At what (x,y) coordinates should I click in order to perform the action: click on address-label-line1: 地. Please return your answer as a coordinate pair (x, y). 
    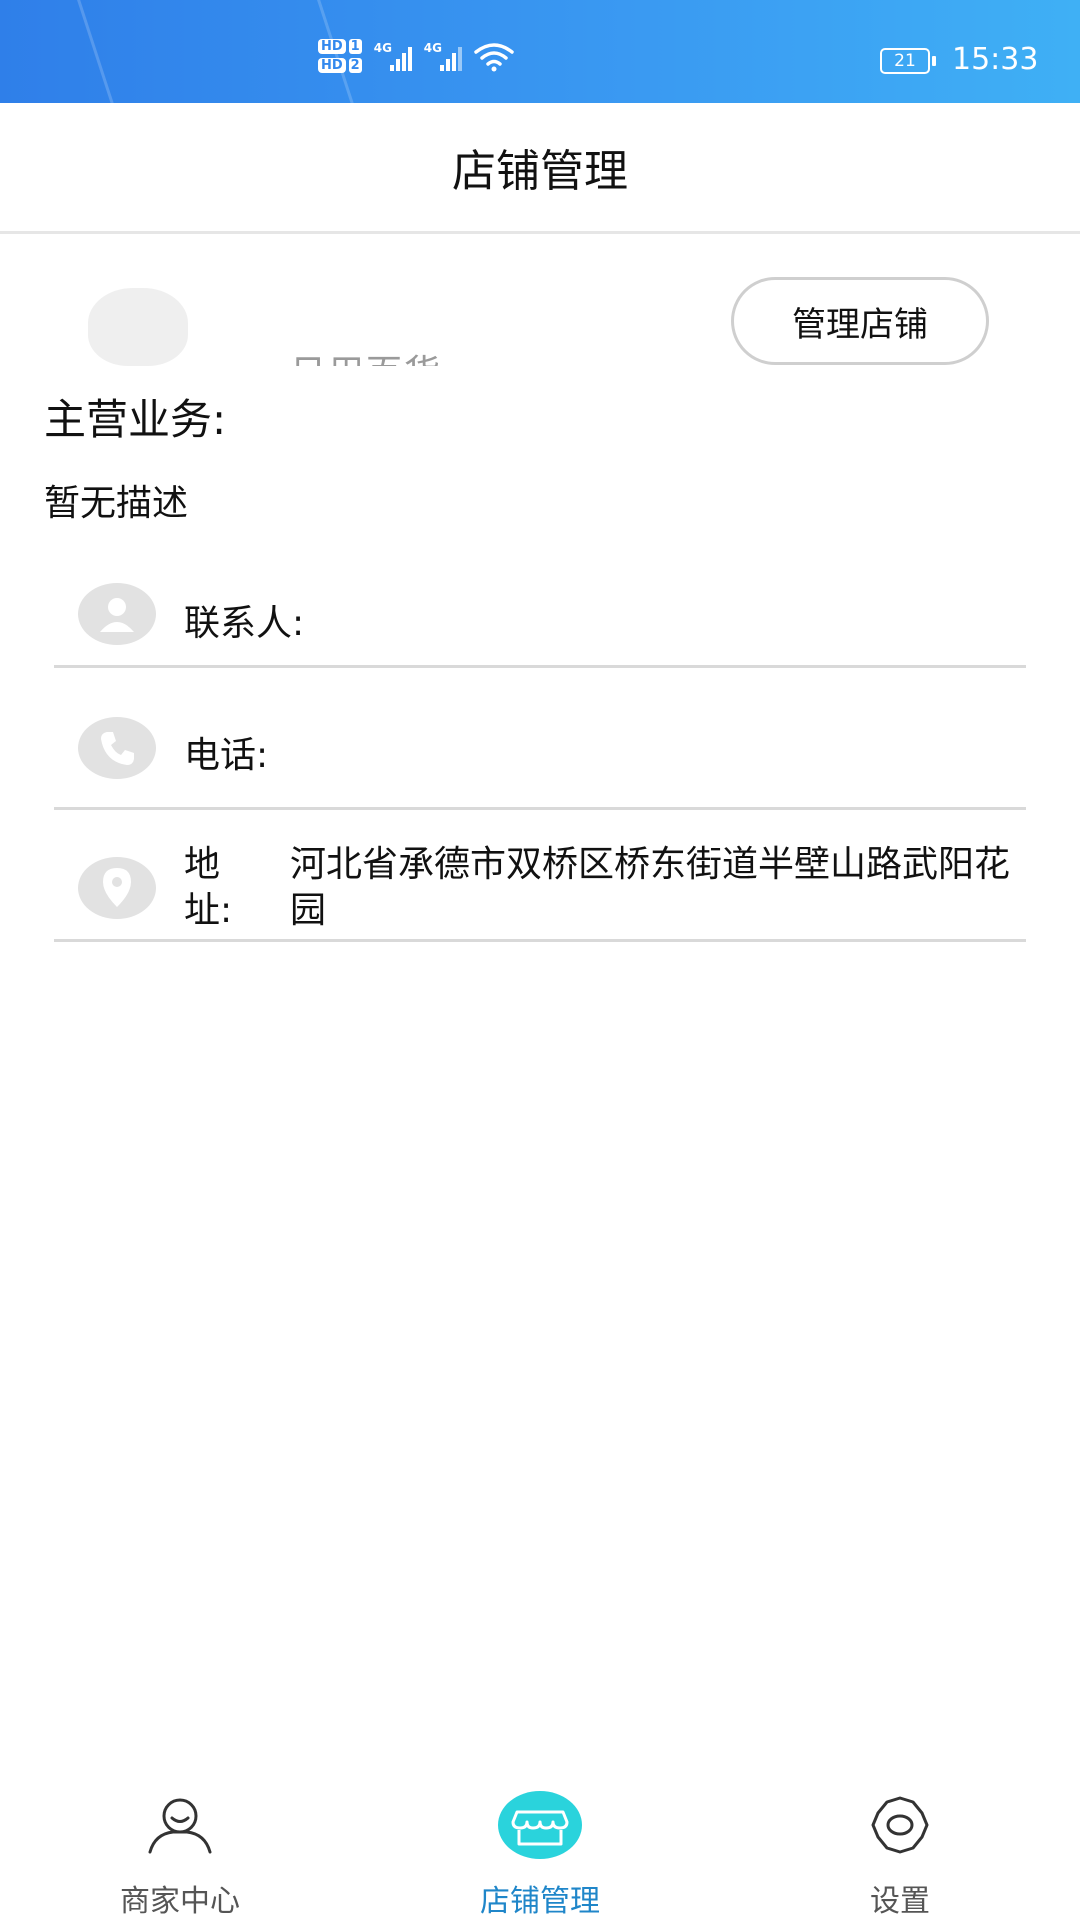
    Looking at the image, I should click on (202, 864).